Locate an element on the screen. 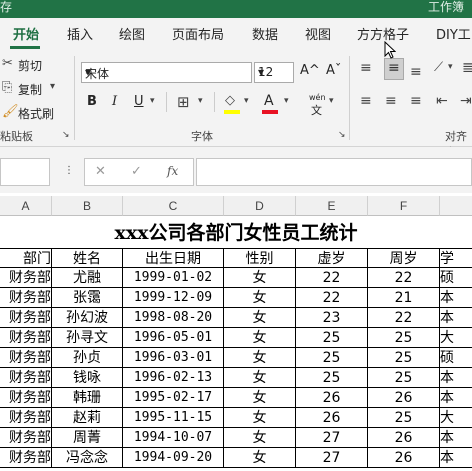 This screenshot has height=471, width=472. underline-button: U is located at coordinates (139, 101).